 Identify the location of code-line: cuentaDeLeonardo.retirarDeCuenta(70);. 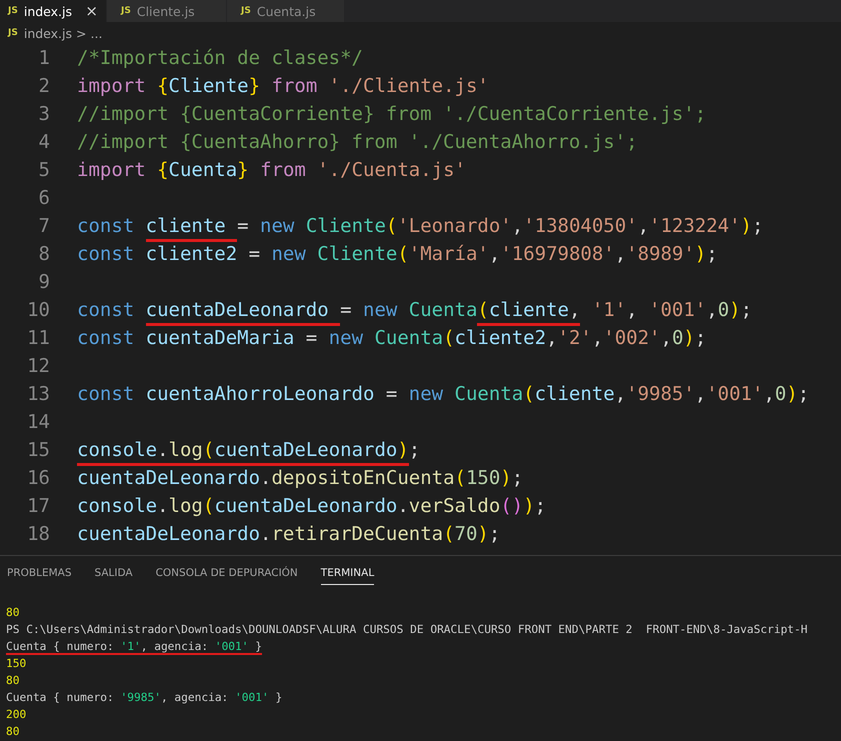
(288, 534).